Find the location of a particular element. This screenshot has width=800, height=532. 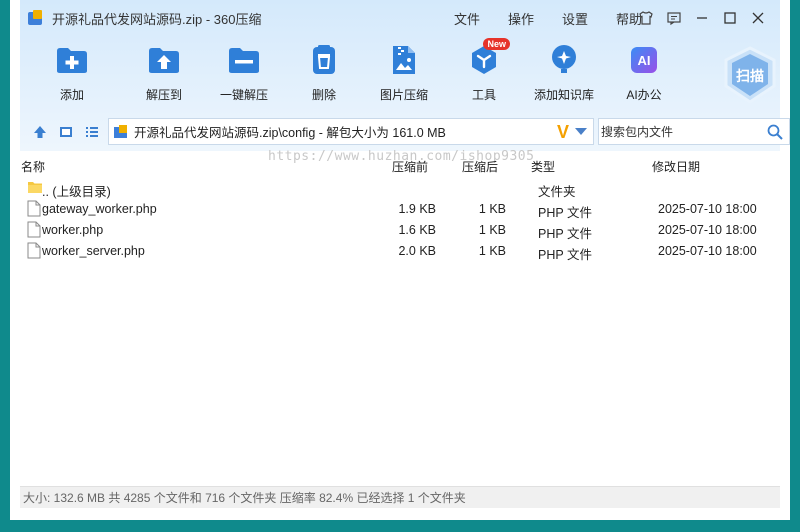

extract-to-label: 解压到 is located at coordinates (163, 95).